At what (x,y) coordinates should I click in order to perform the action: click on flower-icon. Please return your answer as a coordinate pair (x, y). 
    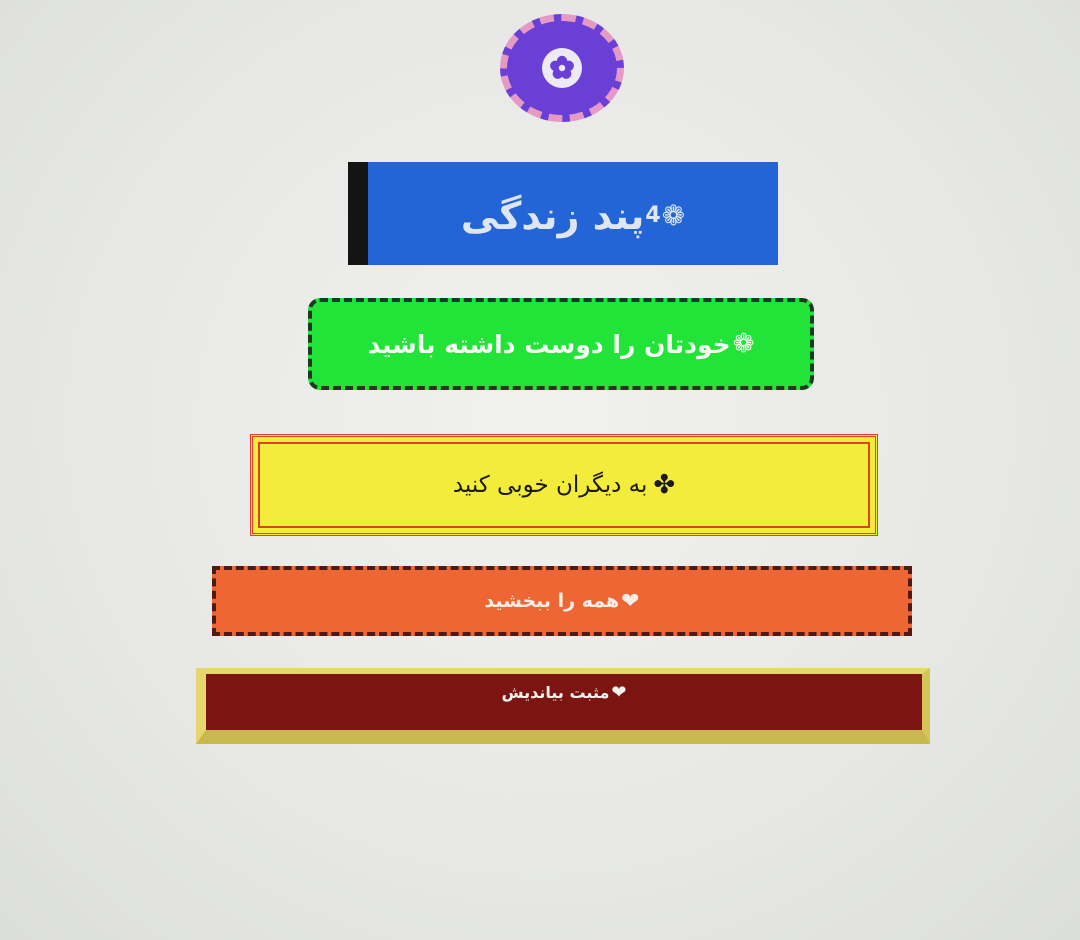
    Looking at the image, I should click on (562, 67).